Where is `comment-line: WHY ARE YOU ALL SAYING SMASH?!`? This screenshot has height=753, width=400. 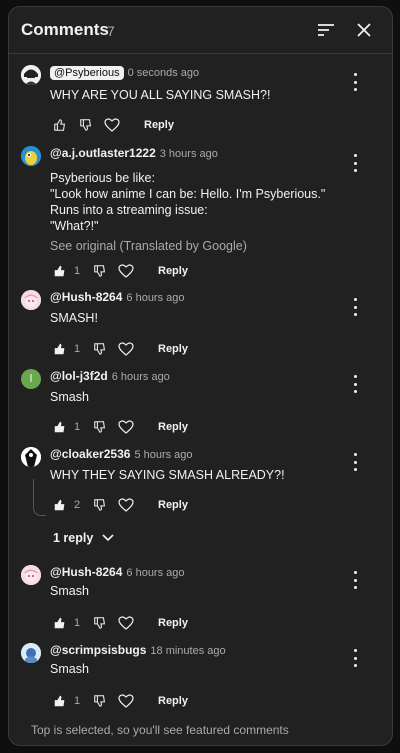 comment-line: WHY ARE YOU ALL SAYING SMASH?! is located at coordinates (160, 95).